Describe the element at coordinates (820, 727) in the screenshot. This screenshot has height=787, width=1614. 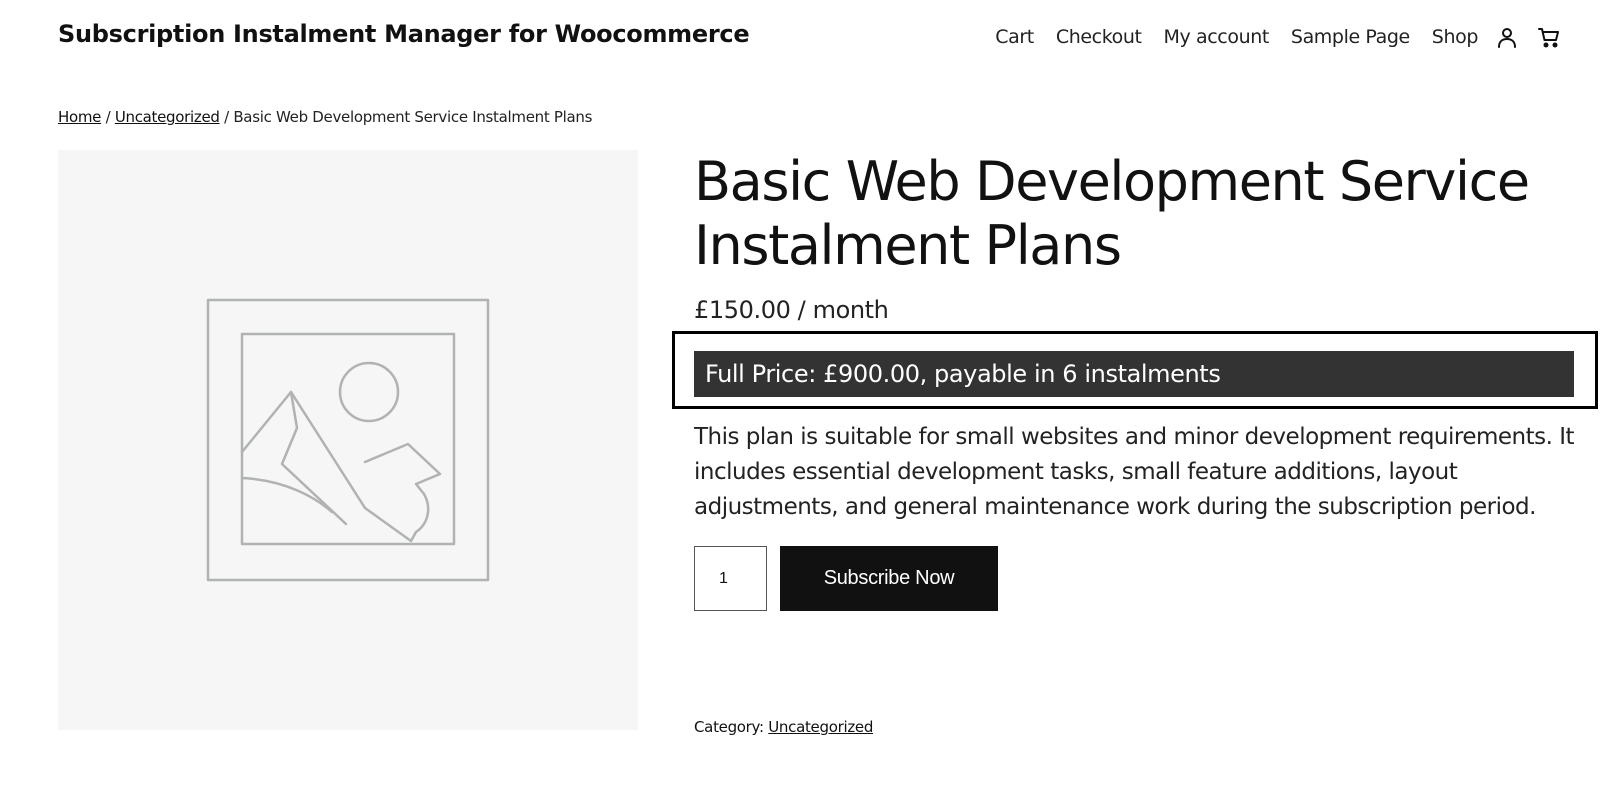
I see `category-link: Uncategorized` at that location.